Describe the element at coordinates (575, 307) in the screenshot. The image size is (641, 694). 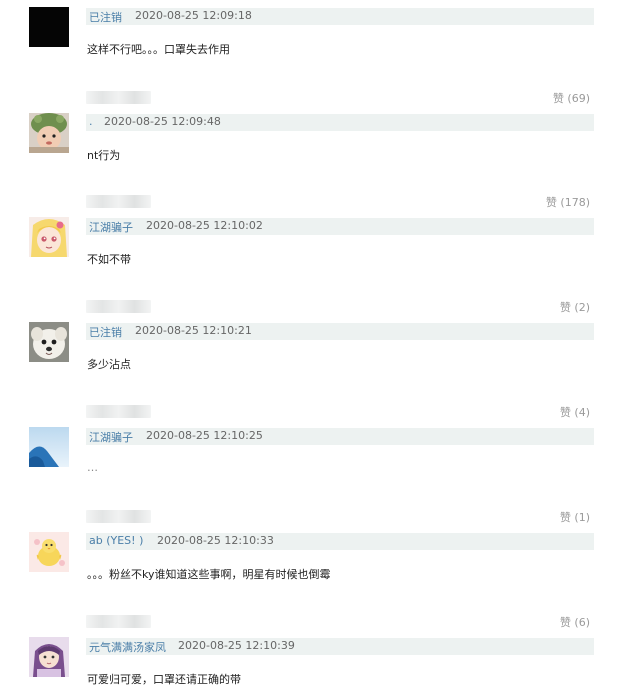
I see `like-button: 赞 (2)` at that location.